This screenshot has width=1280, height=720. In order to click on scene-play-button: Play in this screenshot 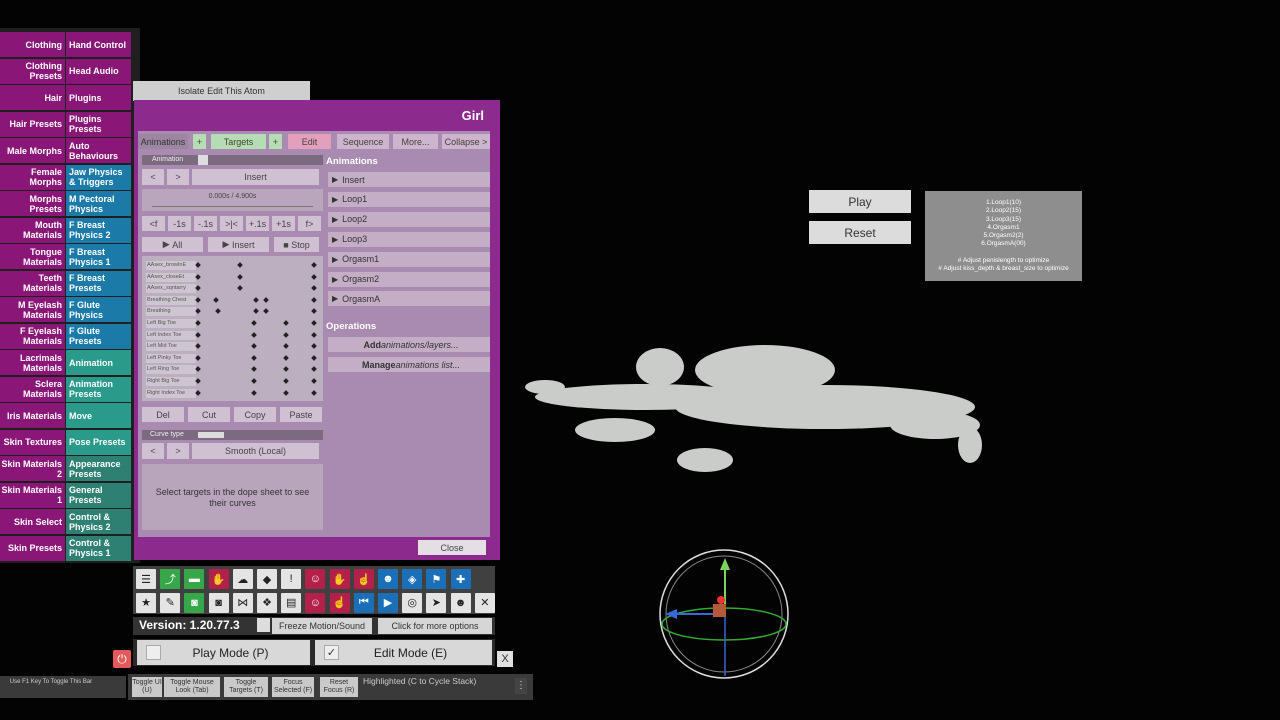, I will do `click(860, 201)`.